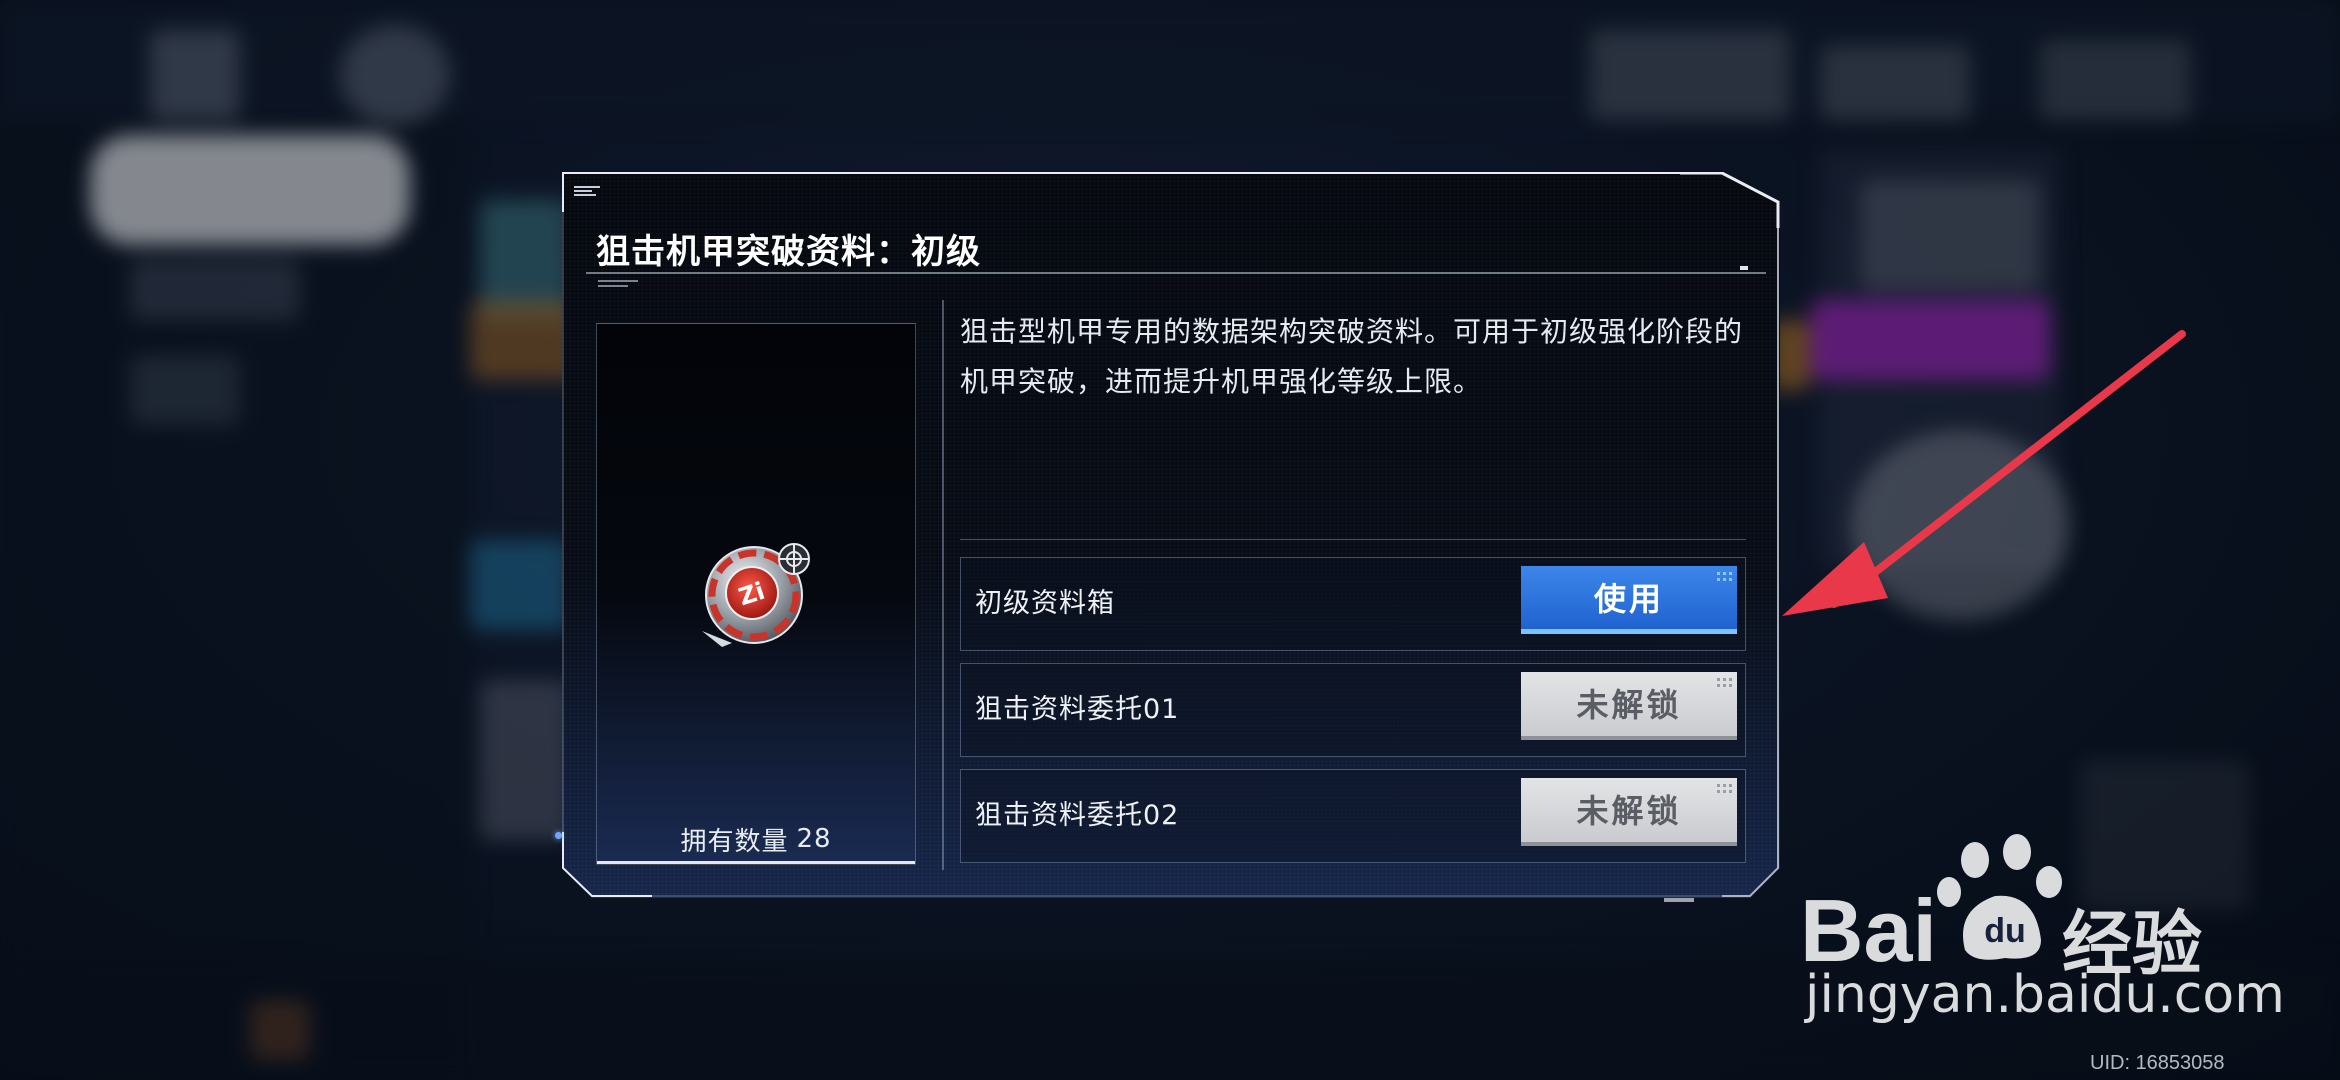  Describe the element at coordinates (1077, 815) in the screenshot. I see `source-label: 狙击资料委托02` at that location.